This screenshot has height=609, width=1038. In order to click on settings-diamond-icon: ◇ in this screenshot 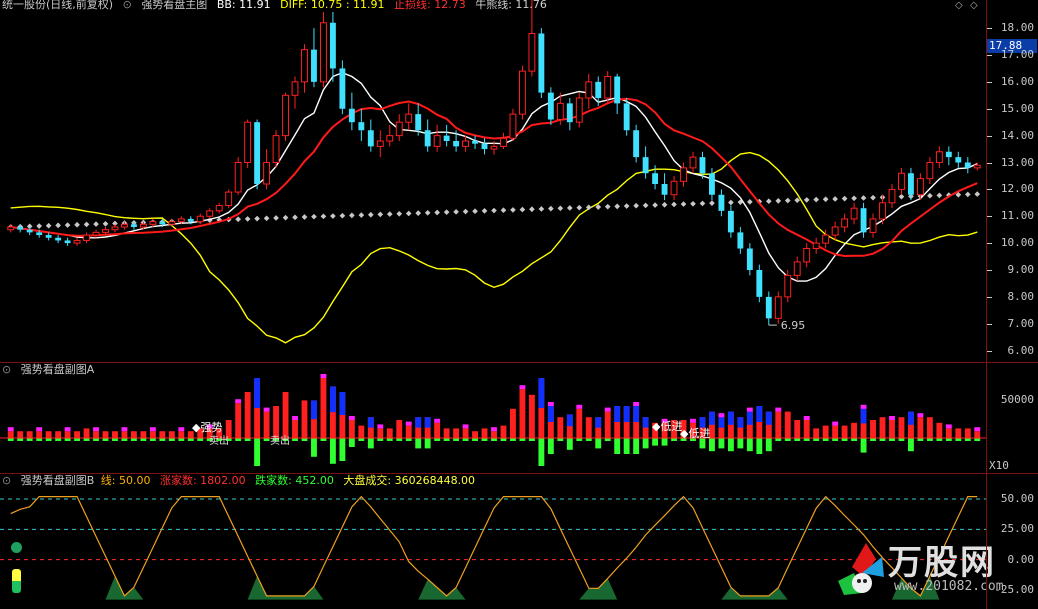, I will do `click(974, 5)`.